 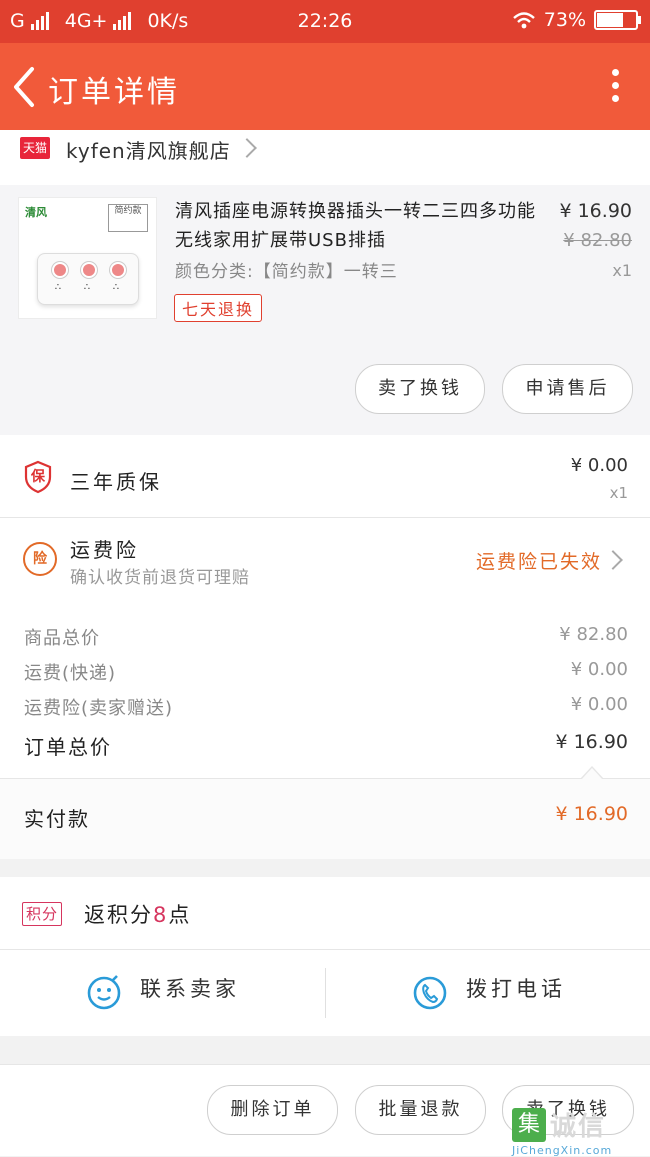 What do you see at coordinates (362, 226) in the screenshot?
I see `product-title: 清风插座电源转换器插头一转二三四多功能无线家用扩展带USB排插` at bounding box center [362, 226].